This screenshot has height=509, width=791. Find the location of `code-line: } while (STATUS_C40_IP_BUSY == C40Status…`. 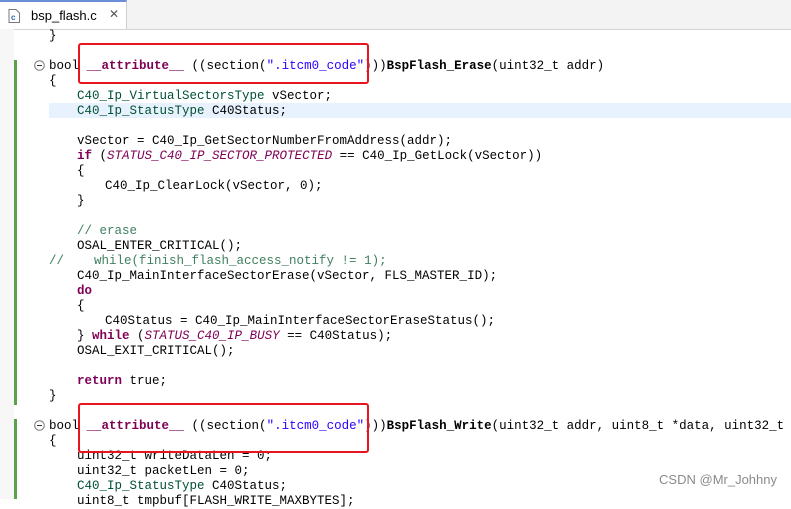

code-line: } while (STATUS_C40_IP_BUSY == C40Status… is located at coordinates (235, 336).